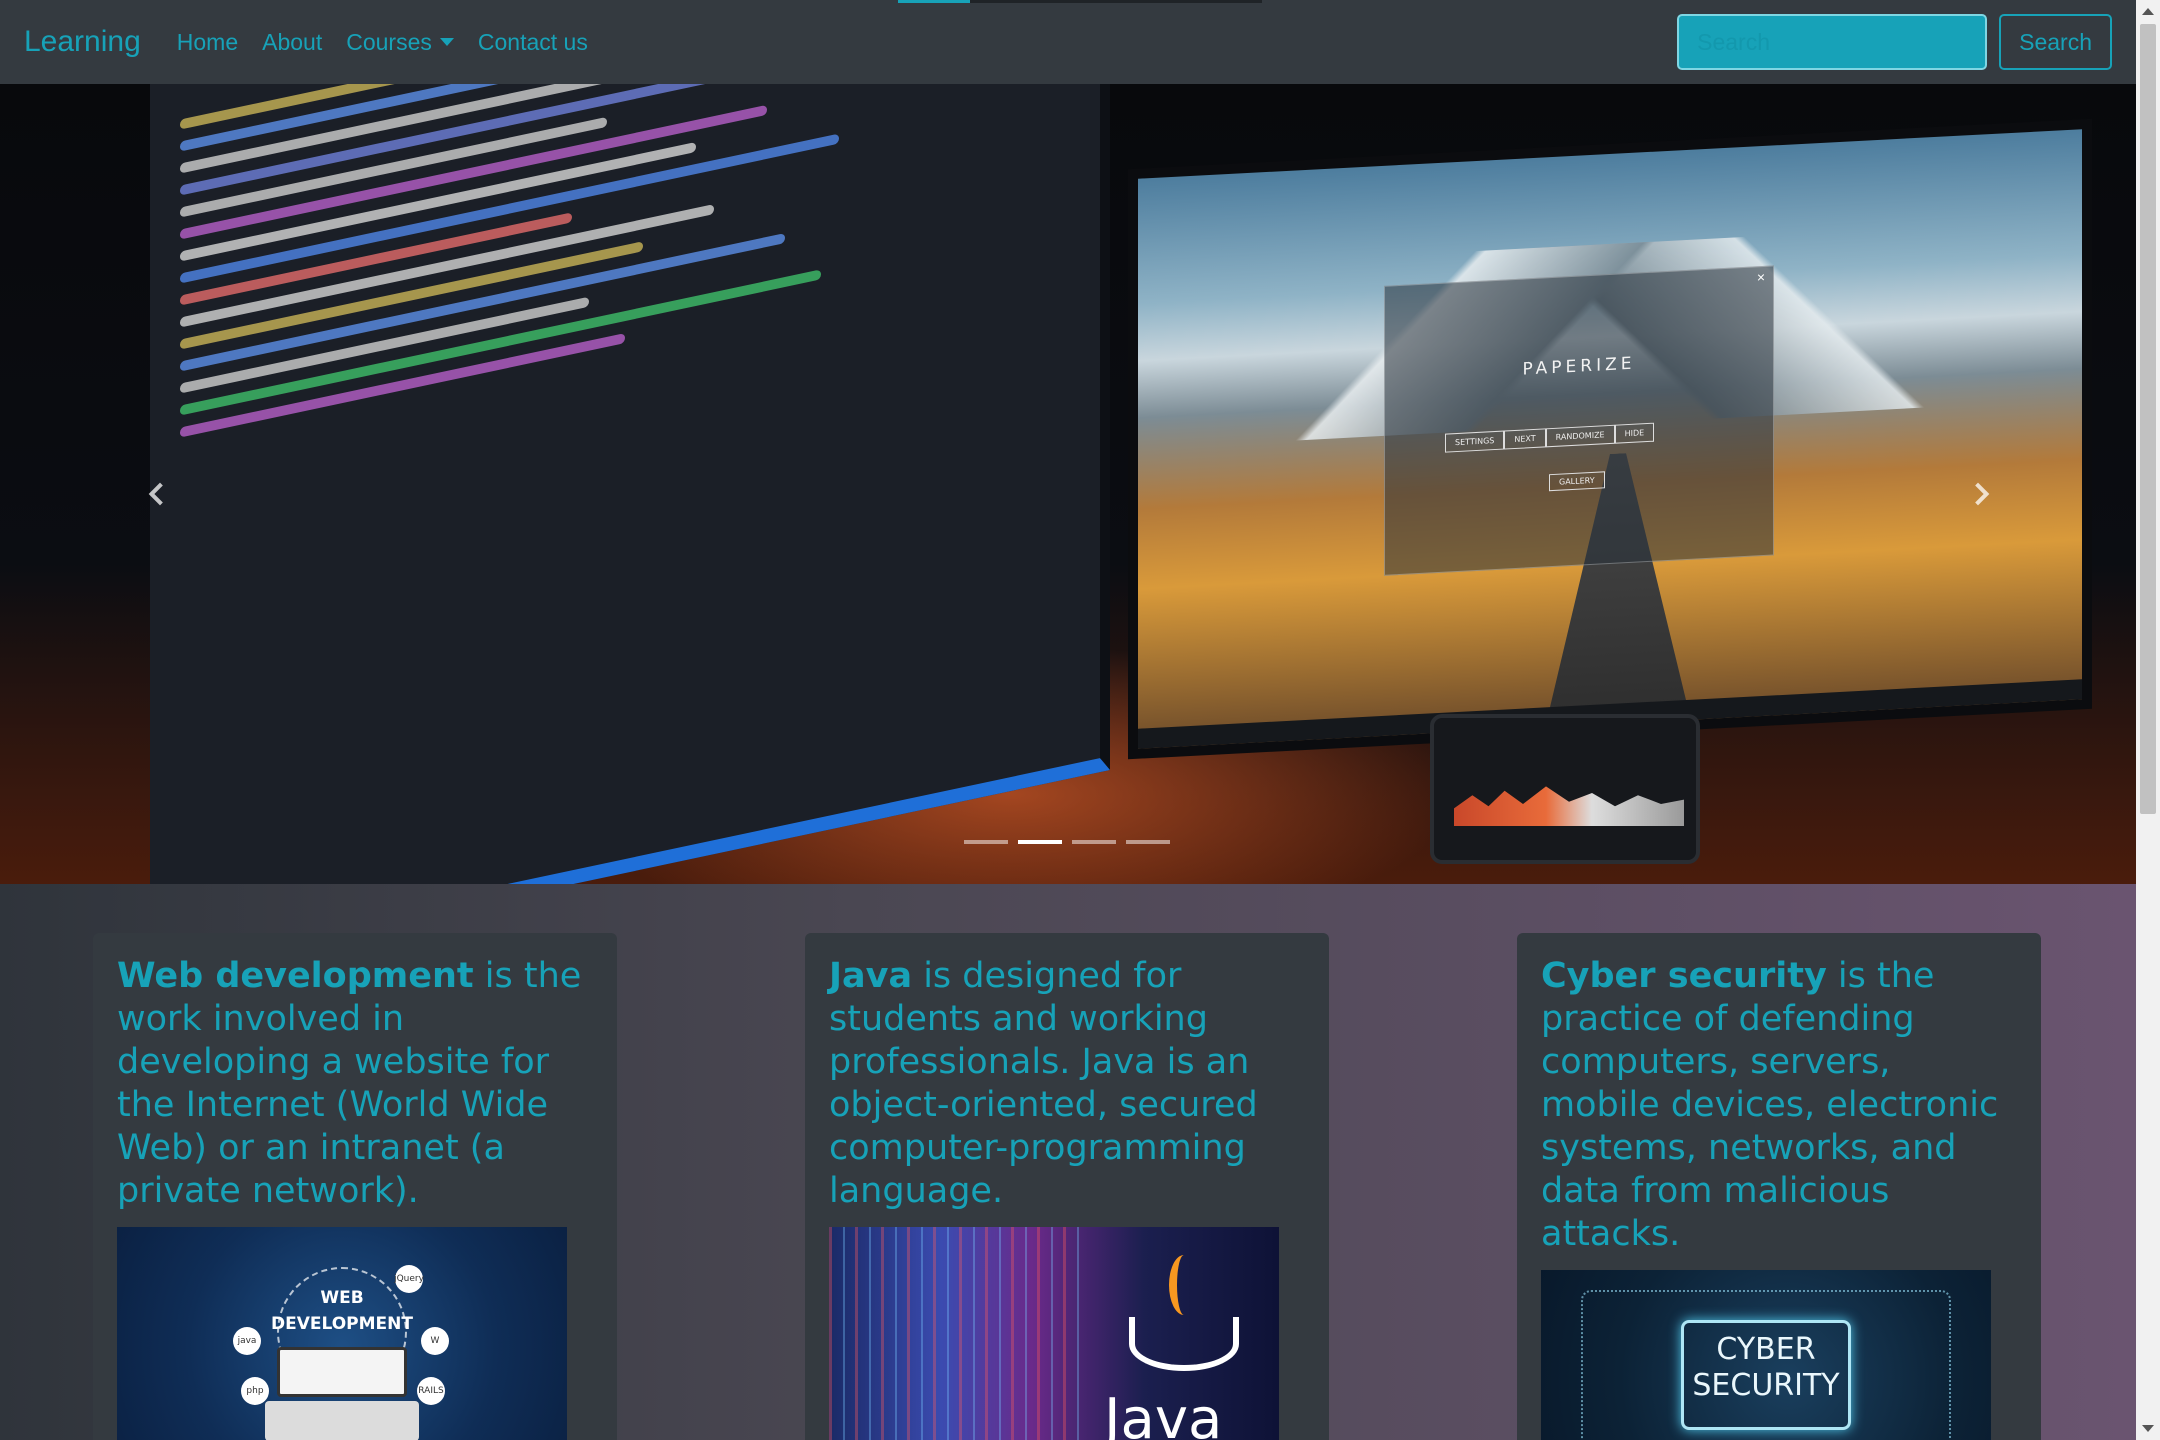  Describe the element at coordinates (1080, 1) in the screenshot. I see `page-load-progress` at that location.